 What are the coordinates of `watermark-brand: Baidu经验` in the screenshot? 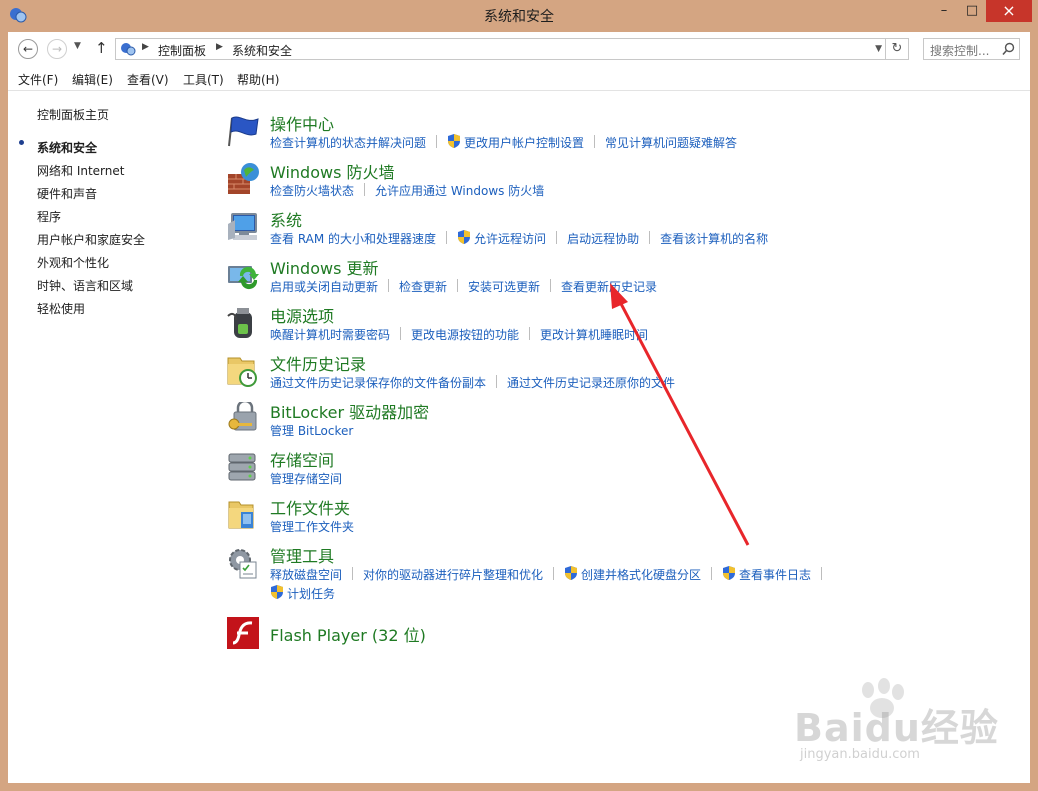 It's located at (896, 728).